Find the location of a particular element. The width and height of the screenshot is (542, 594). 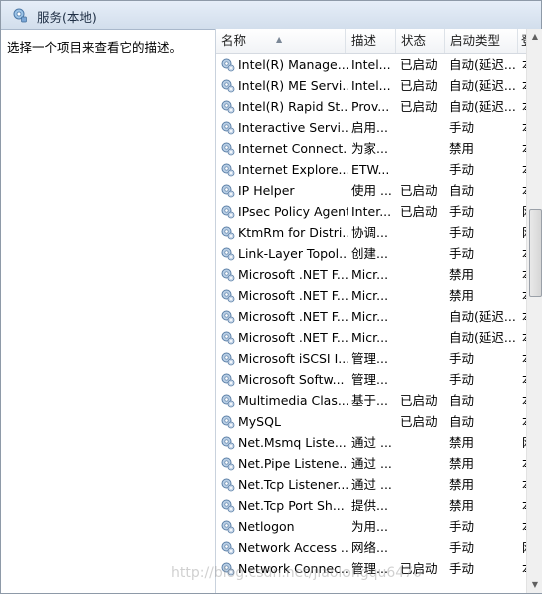

table-row: Net.Msmq Liste...通过 ...禁用网 is located at coordinates (372, 442).